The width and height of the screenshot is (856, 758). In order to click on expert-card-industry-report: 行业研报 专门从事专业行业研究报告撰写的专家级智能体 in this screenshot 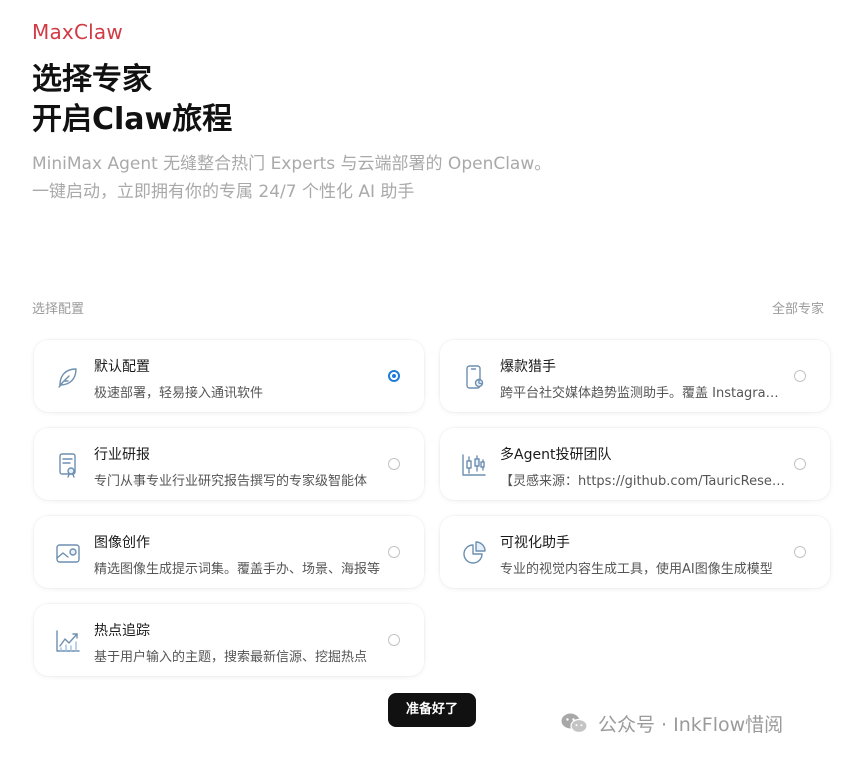, I will do `click(229, 464)`.